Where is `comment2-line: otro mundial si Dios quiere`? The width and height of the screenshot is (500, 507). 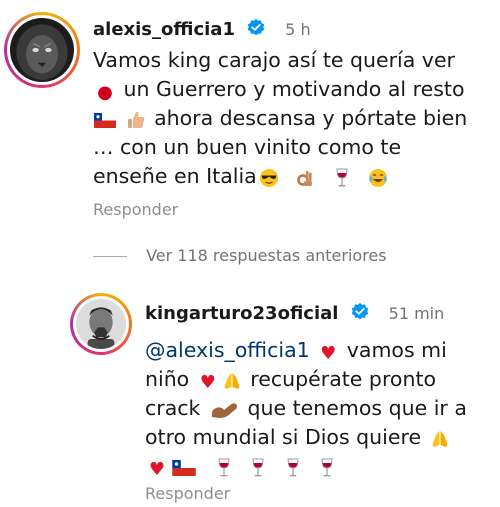
comment2-line: otro mundial si Dios quiere is located at coordinates (320, 437).